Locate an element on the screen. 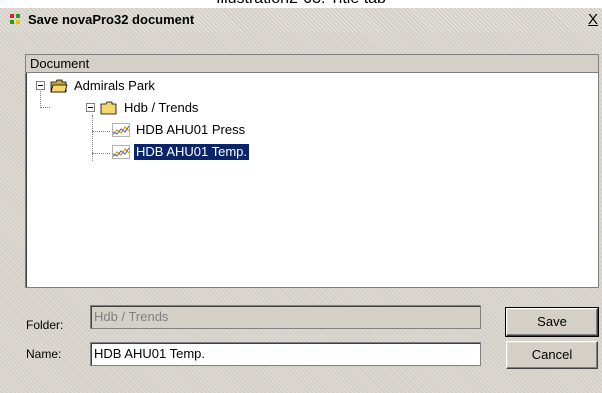 This screenshot has height=393, width=602. tree-node-label: Hdb / Trends is located at coordinates (161, 107).